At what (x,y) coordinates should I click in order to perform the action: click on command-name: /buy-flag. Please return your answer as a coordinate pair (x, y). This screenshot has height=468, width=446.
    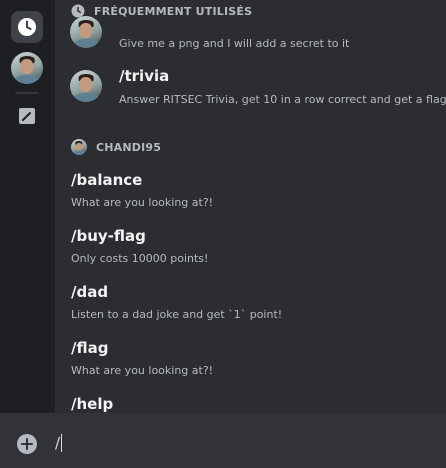
    Looking at the image, I should click on (108, 236).